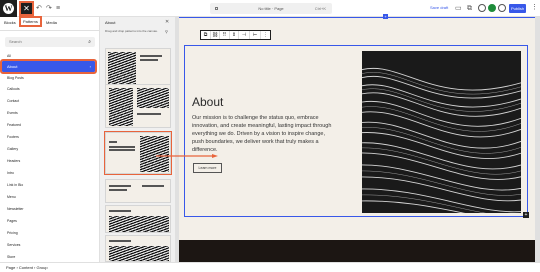 The height and width of the screenshot is (272, 540). I want to click on filter-icon: ⚲, so click(166, 31).